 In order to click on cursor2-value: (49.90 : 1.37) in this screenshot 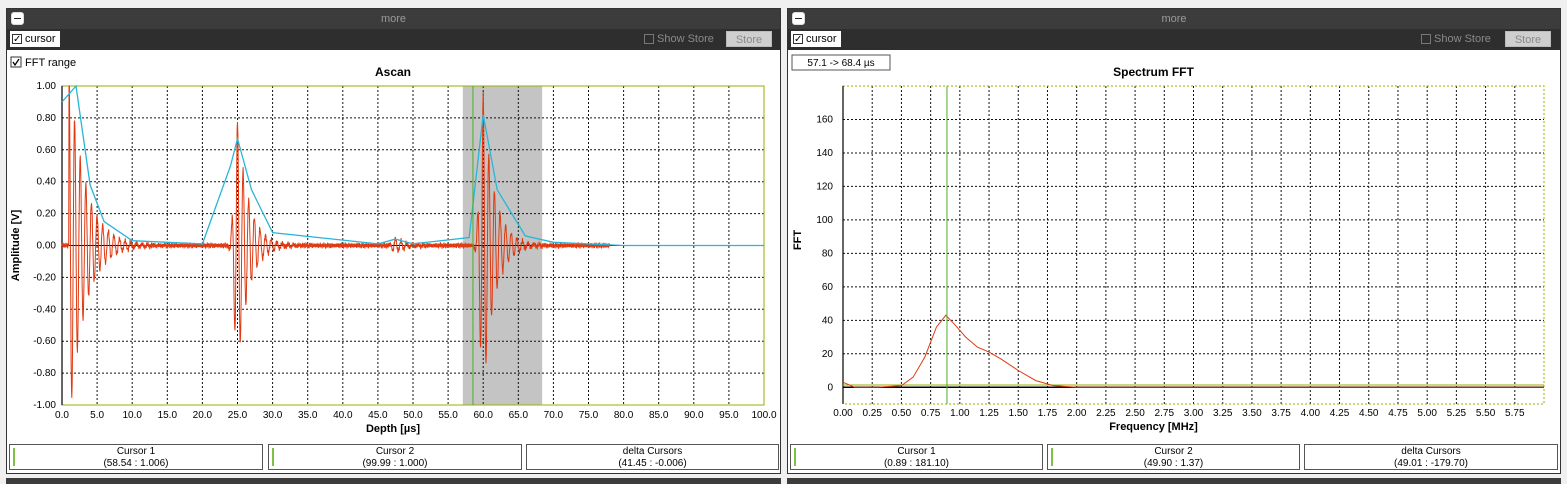, I will do `click(1173, 463)`.